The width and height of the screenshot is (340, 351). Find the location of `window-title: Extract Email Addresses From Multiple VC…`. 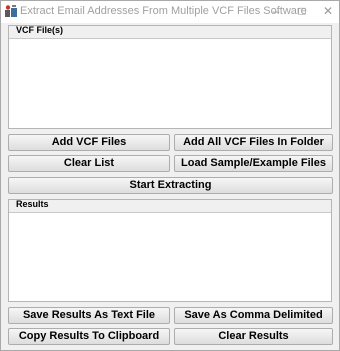

window-title: Extract Email Addresses From Multiple VC… is located at coordinates (163, 11).